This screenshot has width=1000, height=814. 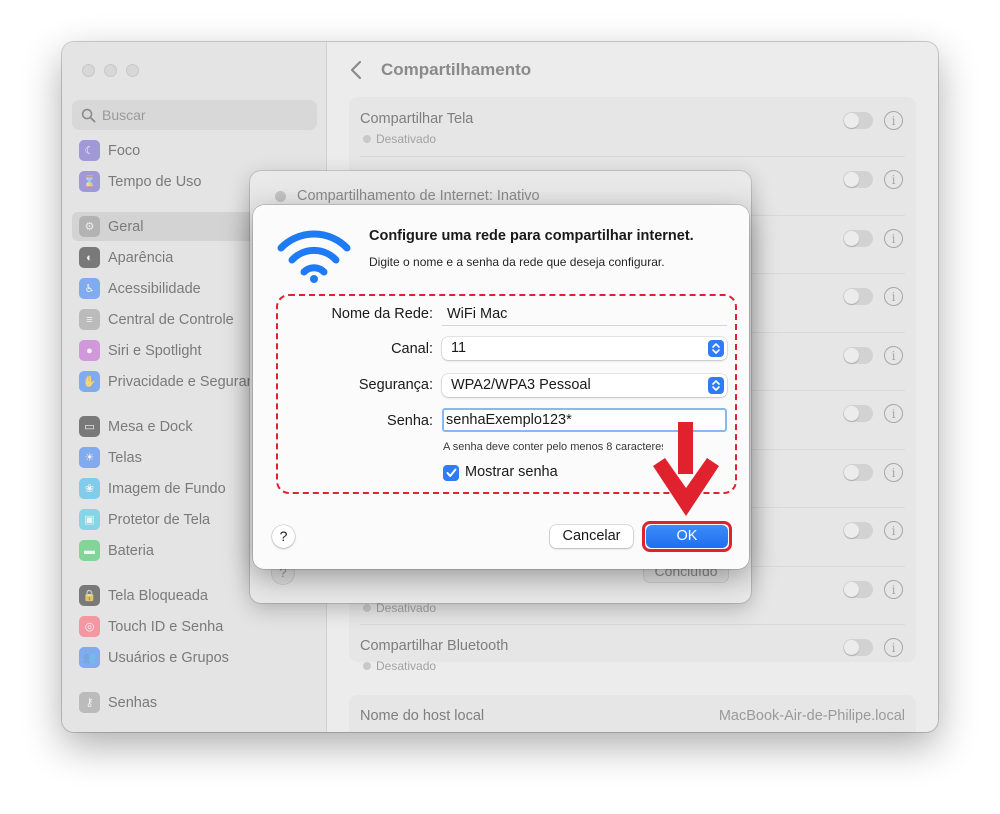 What do you see at coordinates (395, 385) in the screenshot?
I see `security-label: Segurança:` at bounding box center [395, 385].